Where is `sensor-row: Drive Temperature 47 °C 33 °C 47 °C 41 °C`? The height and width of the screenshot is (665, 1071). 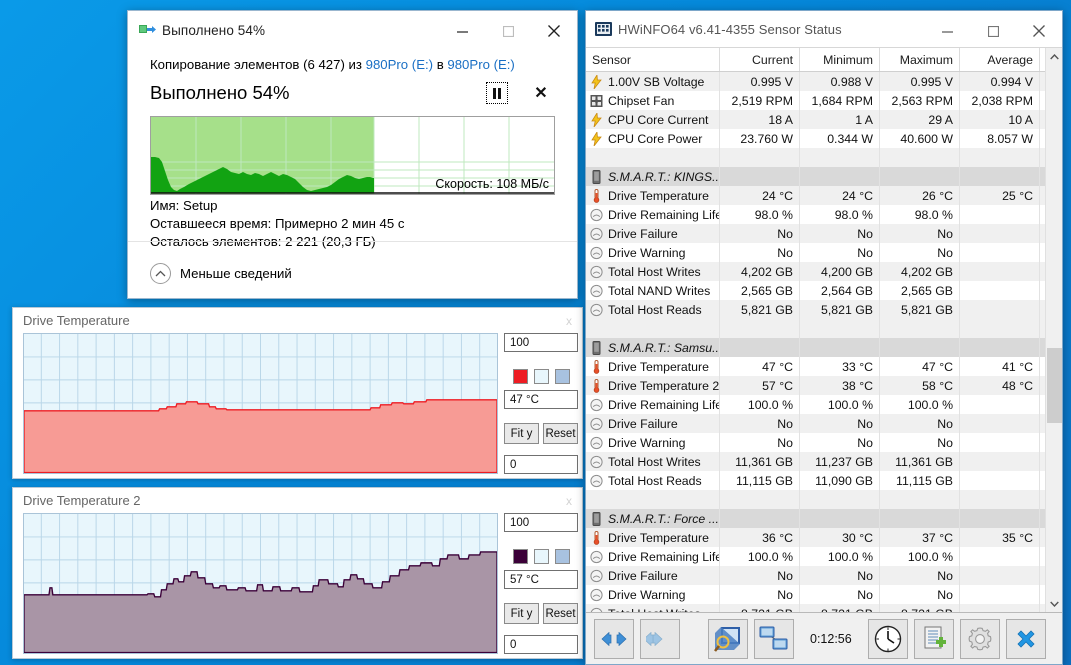 sensor-row: Drive Temperature 47 °C 33 °C 47 °C 41 °C is located at coordinates (815, 366).